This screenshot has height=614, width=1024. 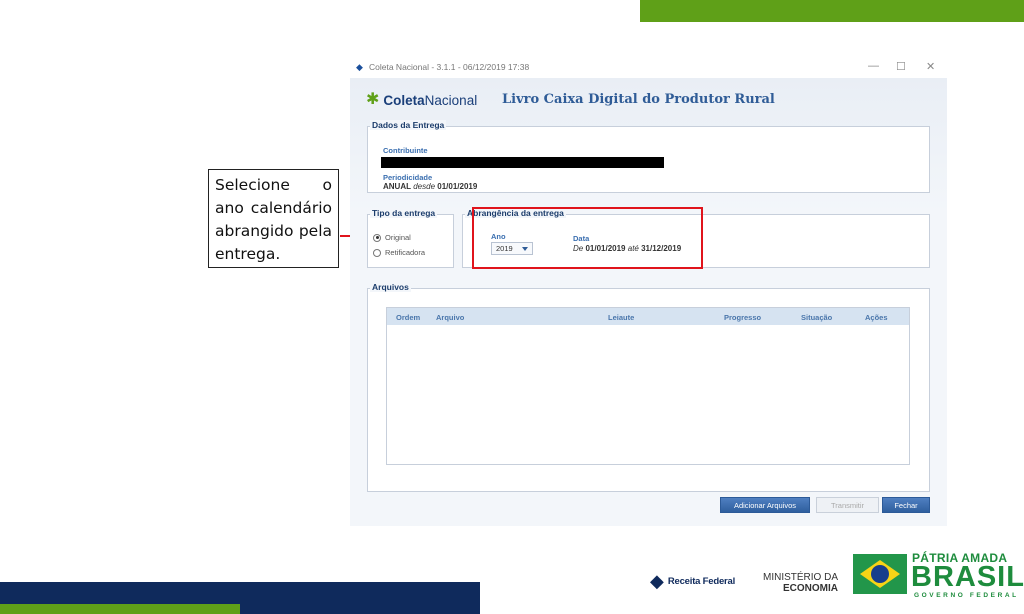 I want to click on brasil-text: BRASIL, so click(x=967, y=577).